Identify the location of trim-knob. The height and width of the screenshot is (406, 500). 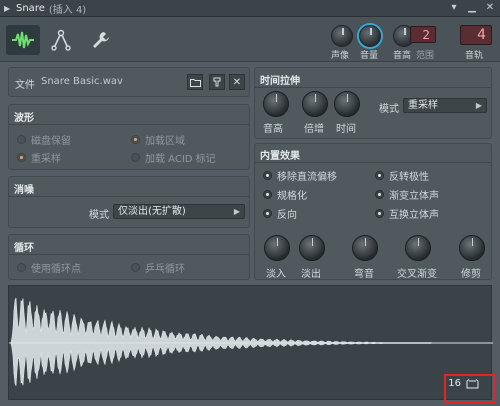
(472, 248).